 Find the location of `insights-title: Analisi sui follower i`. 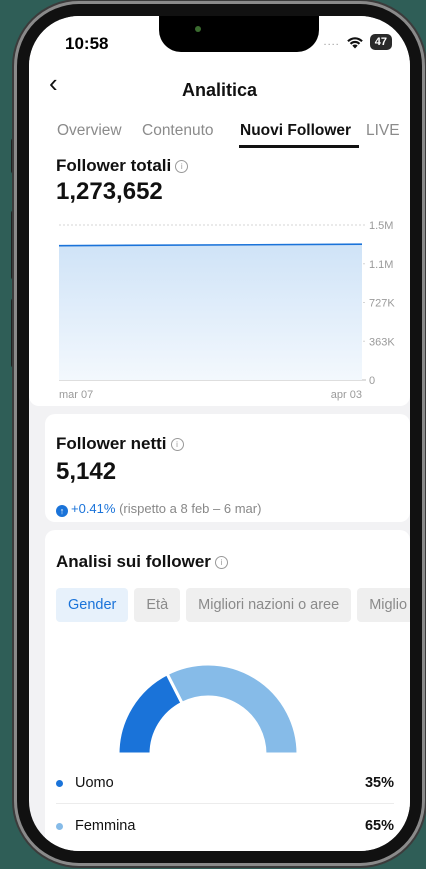

insights-title: Analisi sui follower i is located at coordinates (142, 562).